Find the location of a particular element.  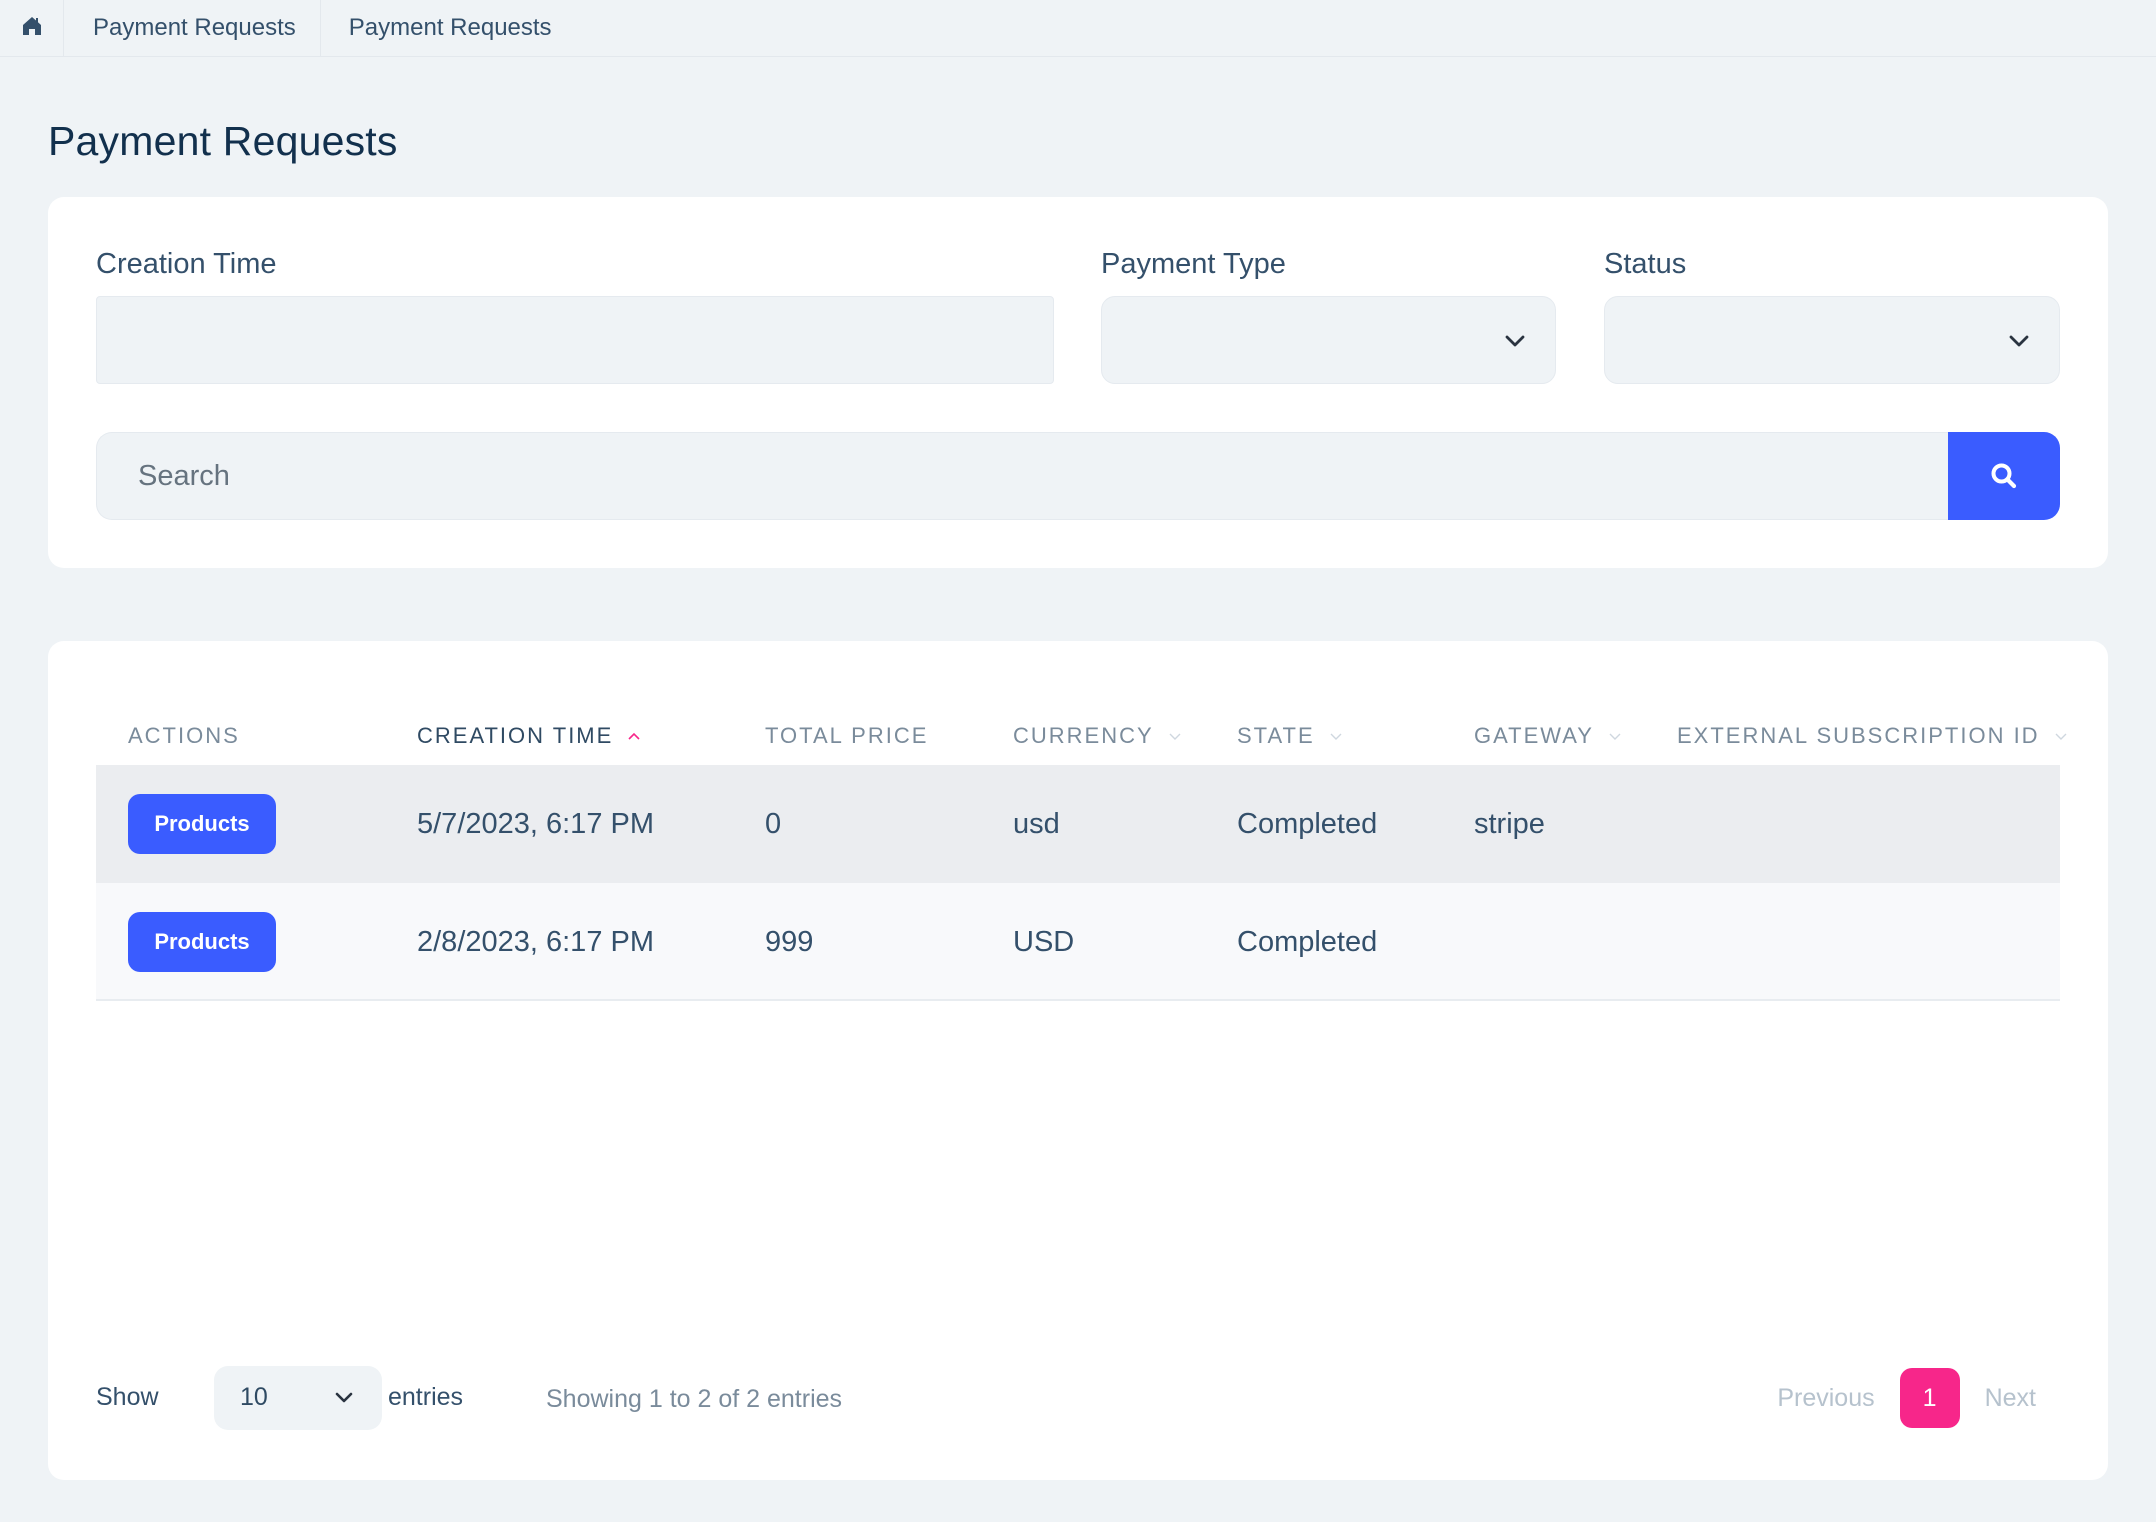

payment-type-label: Payment Type is located at coordinates (1193, 264).